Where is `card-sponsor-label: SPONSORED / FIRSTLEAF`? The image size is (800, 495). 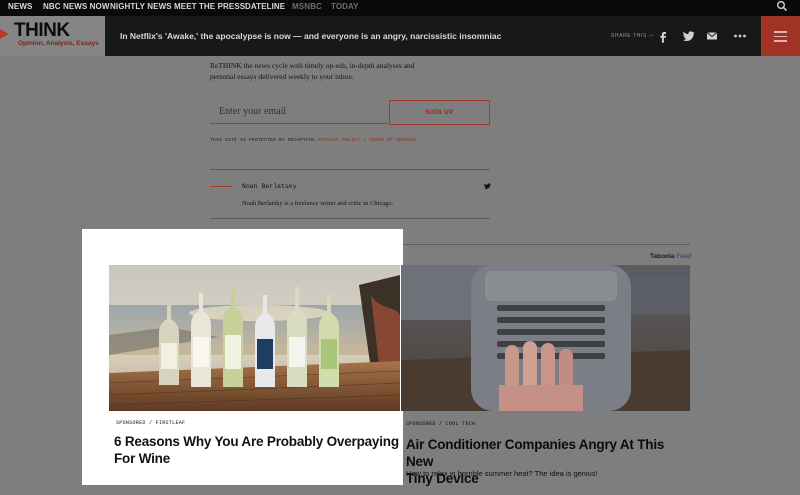 card-sponsor-label: SPONSORED / FIRSTLEAF is located at coordinates (150, 423).